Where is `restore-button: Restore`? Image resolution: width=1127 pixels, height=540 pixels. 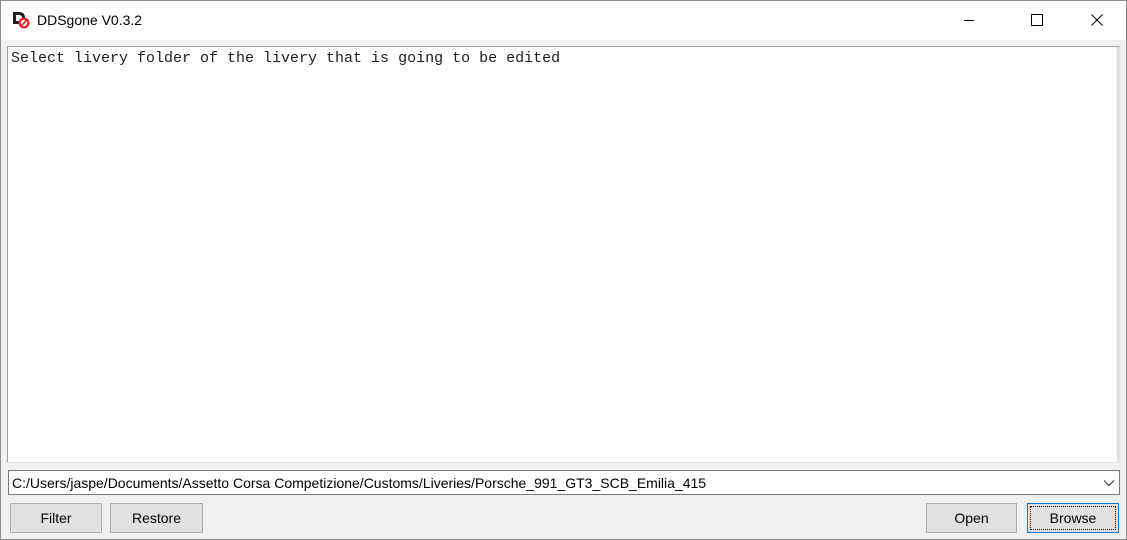
restore-button: Restore is located at coordinates (156, 518).